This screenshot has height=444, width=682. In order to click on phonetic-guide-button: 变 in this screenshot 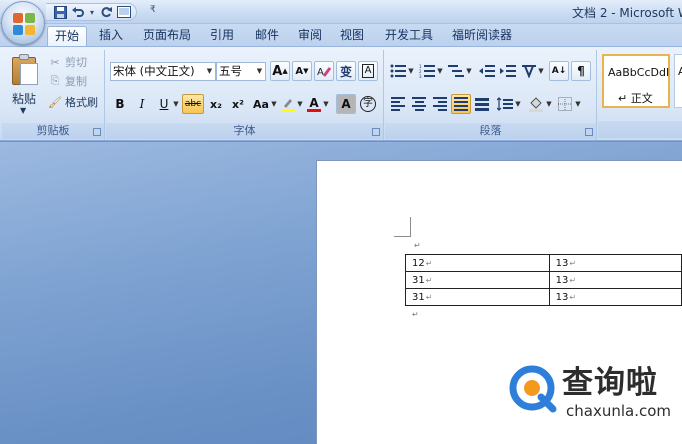, I will do `click(346, 71)`.